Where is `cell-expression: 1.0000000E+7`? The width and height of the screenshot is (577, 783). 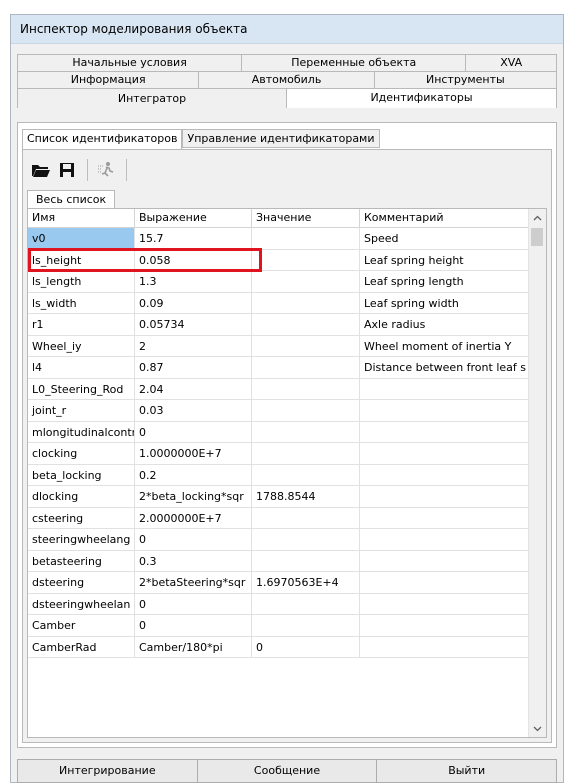
cell-expression: 1.0000000E+7 is located at coordinates (193, 454).